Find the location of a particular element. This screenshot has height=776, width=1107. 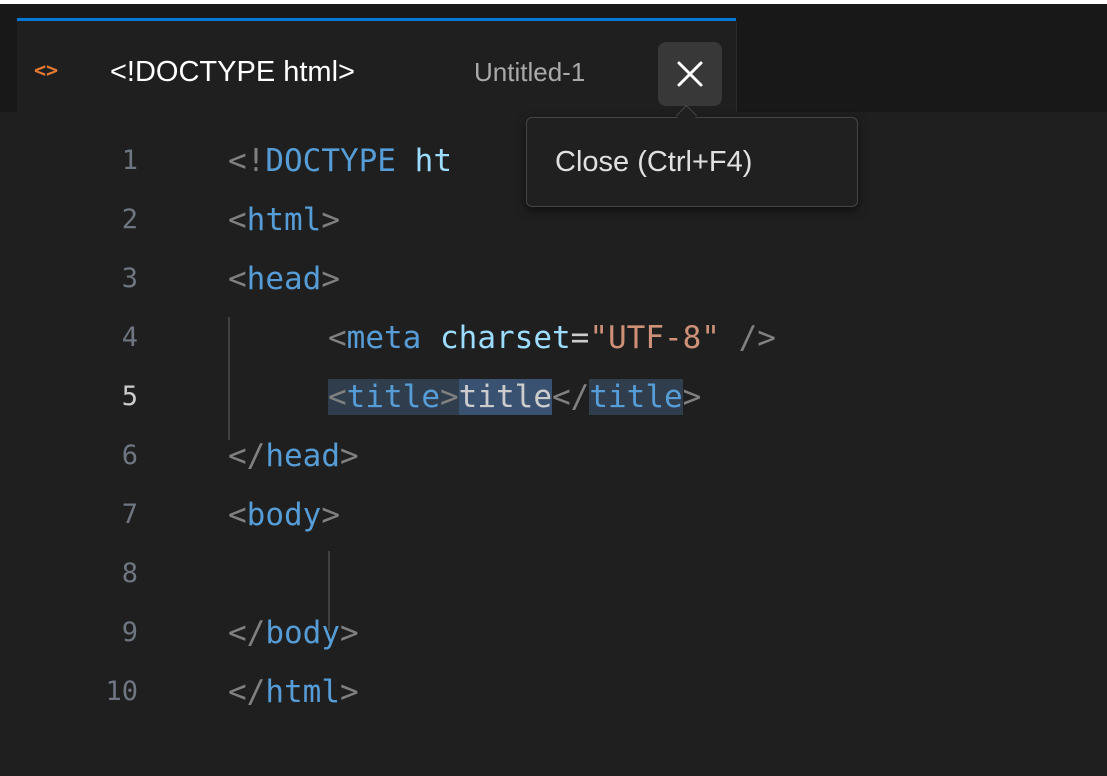

close-tooltip: Close (Ctrl+F4) is located at coordinates (692, 162).